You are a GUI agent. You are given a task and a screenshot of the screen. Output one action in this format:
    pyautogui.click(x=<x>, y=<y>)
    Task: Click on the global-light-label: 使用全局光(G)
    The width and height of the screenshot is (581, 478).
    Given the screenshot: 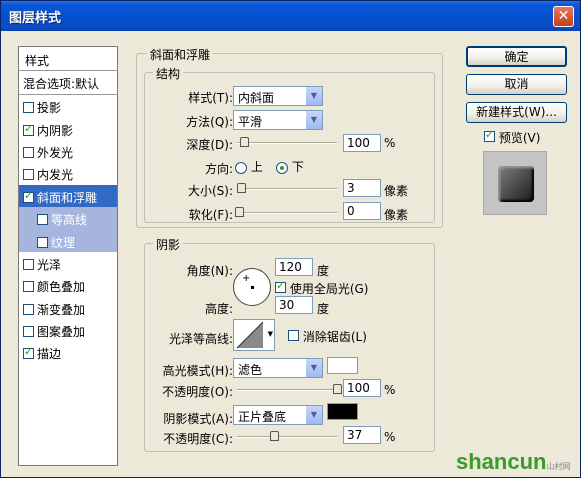 What is the action you would take?
    pyautogui.click(x=329, y=289)
    